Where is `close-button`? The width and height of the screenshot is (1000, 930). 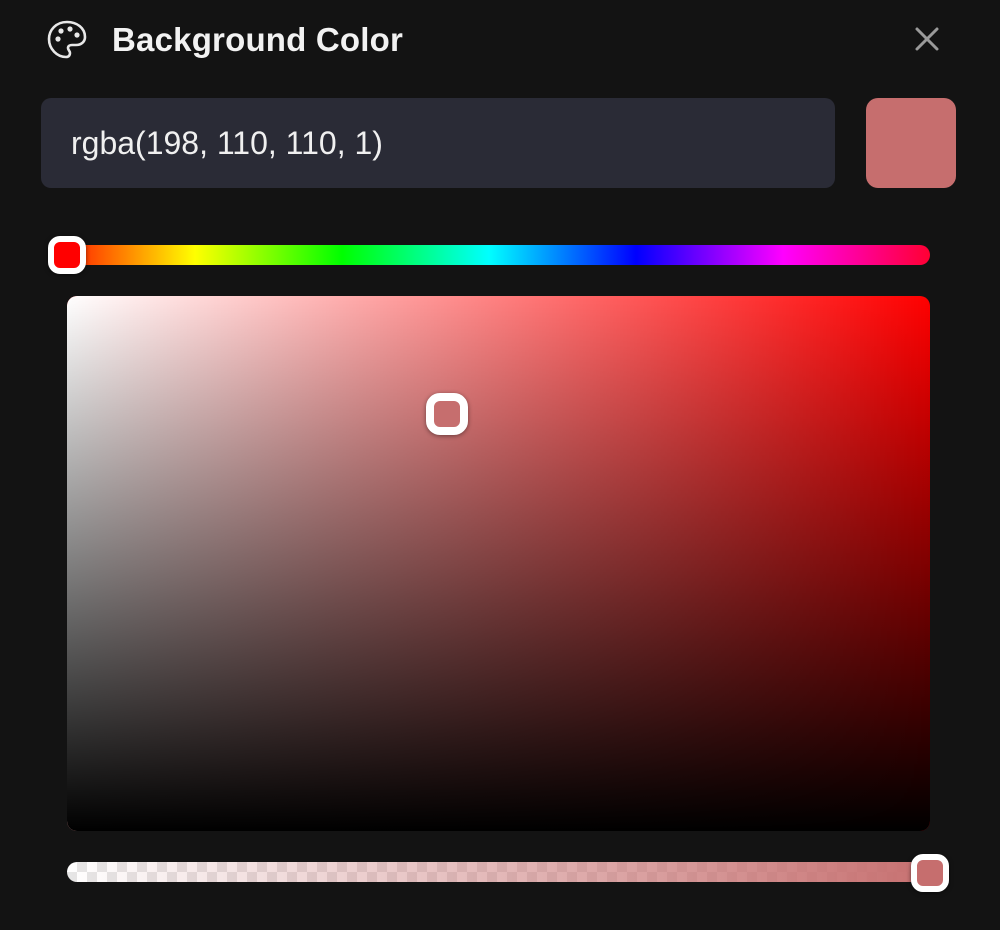 close-button is located at coordinates (927, 41).